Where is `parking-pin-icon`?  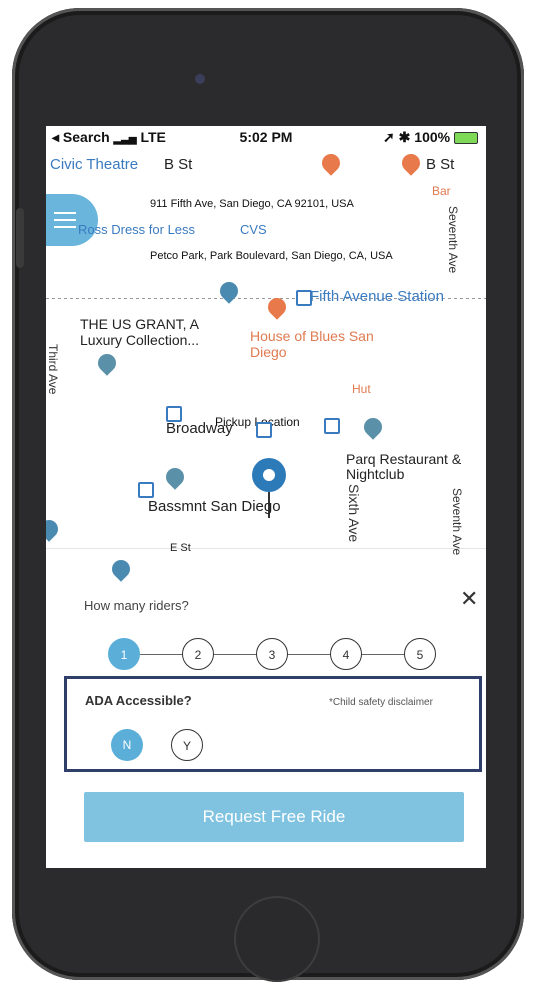
parking-pin-icon is located at coordinates (121, 569).